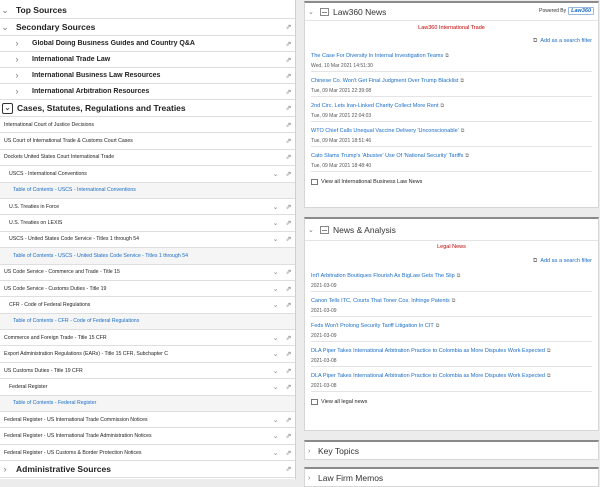 The width and height of the screenshot is (600, 487). What do you see at coordinates (451, 182) in the screenshot?
I see `view-all-link: View all International Business Law News` at bounding box center [451, 182].